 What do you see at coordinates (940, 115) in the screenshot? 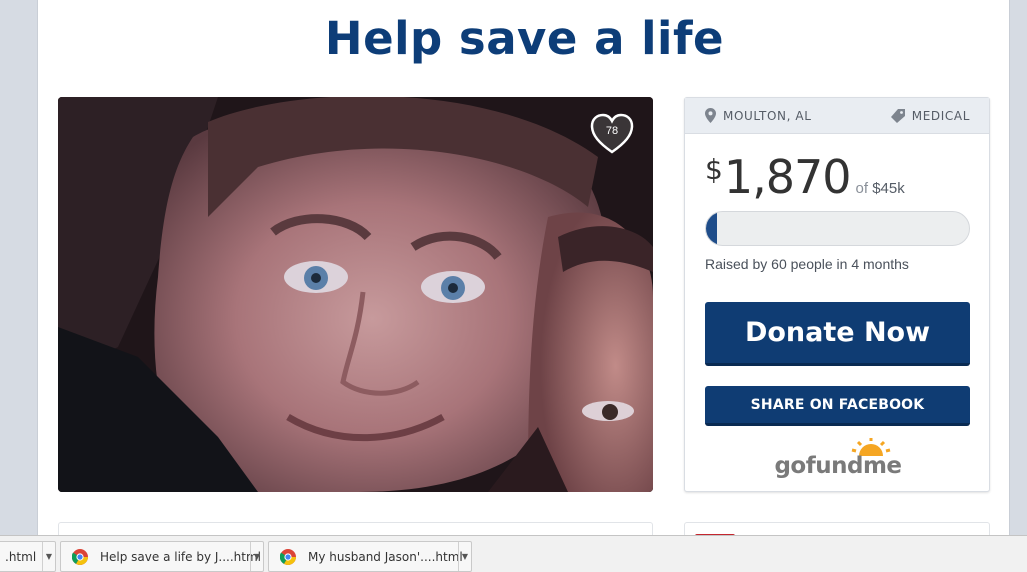
I see `category-text: MEDICAL` at bounding box center [940, 115].